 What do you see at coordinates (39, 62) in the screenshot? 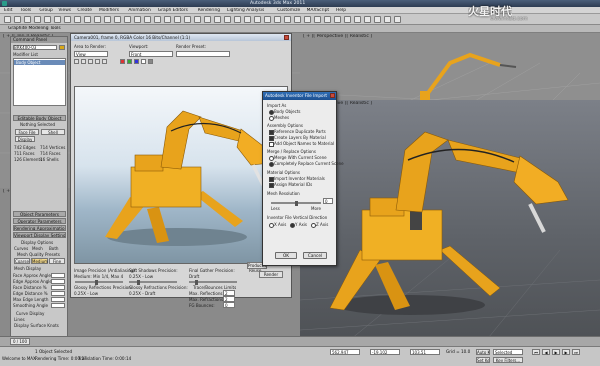
I see `stack-item: Body Object` at bounding box center [39, 62].